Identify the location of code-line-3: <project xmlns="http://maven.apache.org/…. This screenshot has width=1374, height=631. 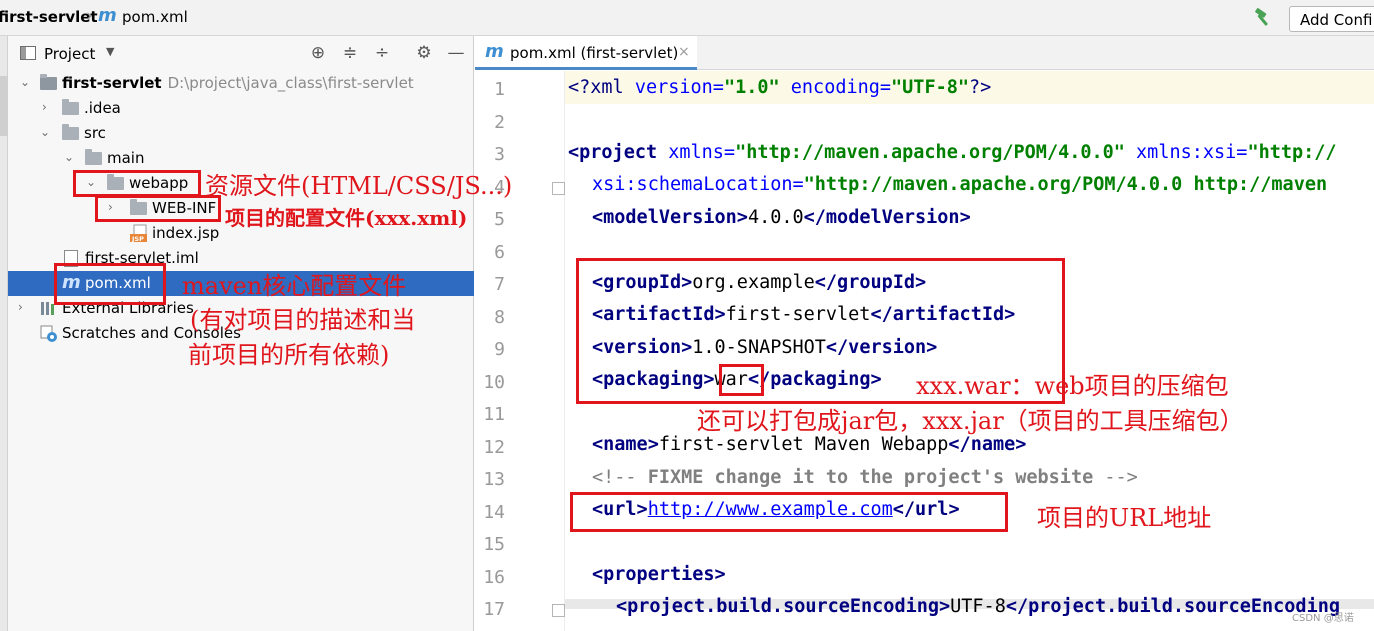
(952, 152).